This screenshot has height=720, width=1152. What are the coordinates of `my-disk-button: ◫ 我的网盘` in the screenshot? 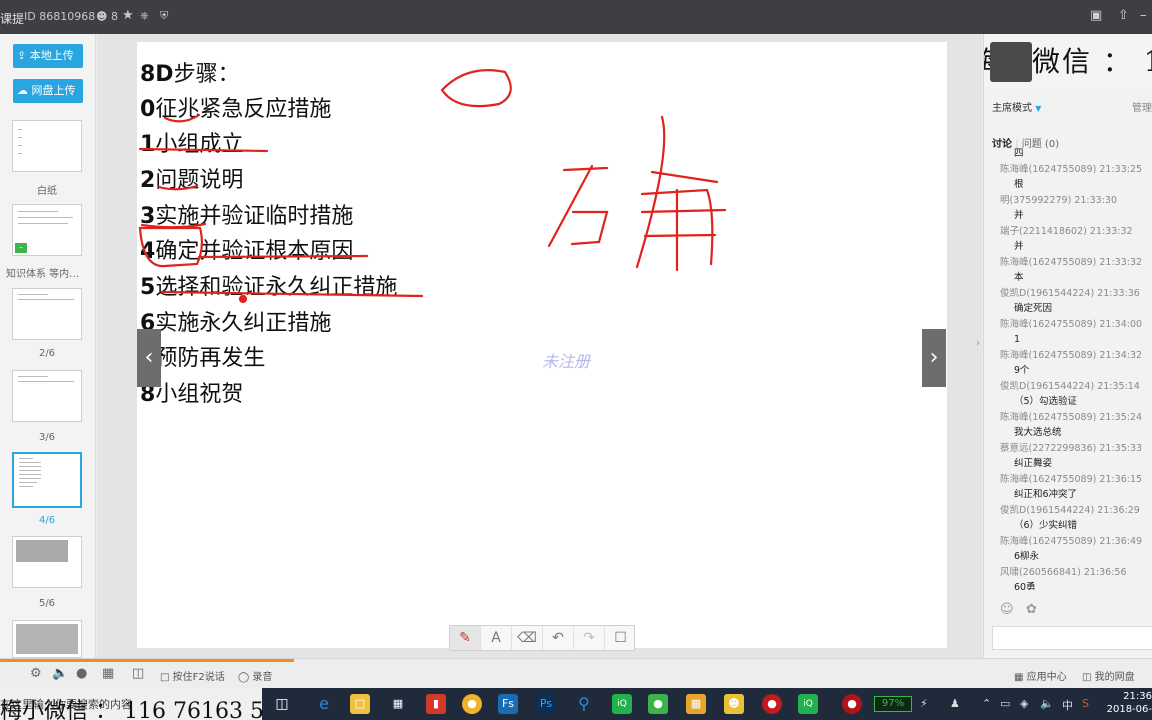 It's located at (1108, 675).